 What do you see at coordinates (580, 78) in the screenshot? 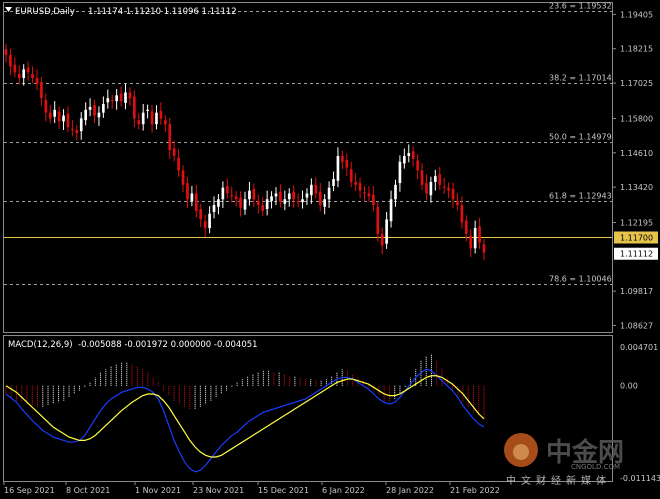
I see `fib-level-label: 38.2 = 1.17014` at bounding box center [580, 78].